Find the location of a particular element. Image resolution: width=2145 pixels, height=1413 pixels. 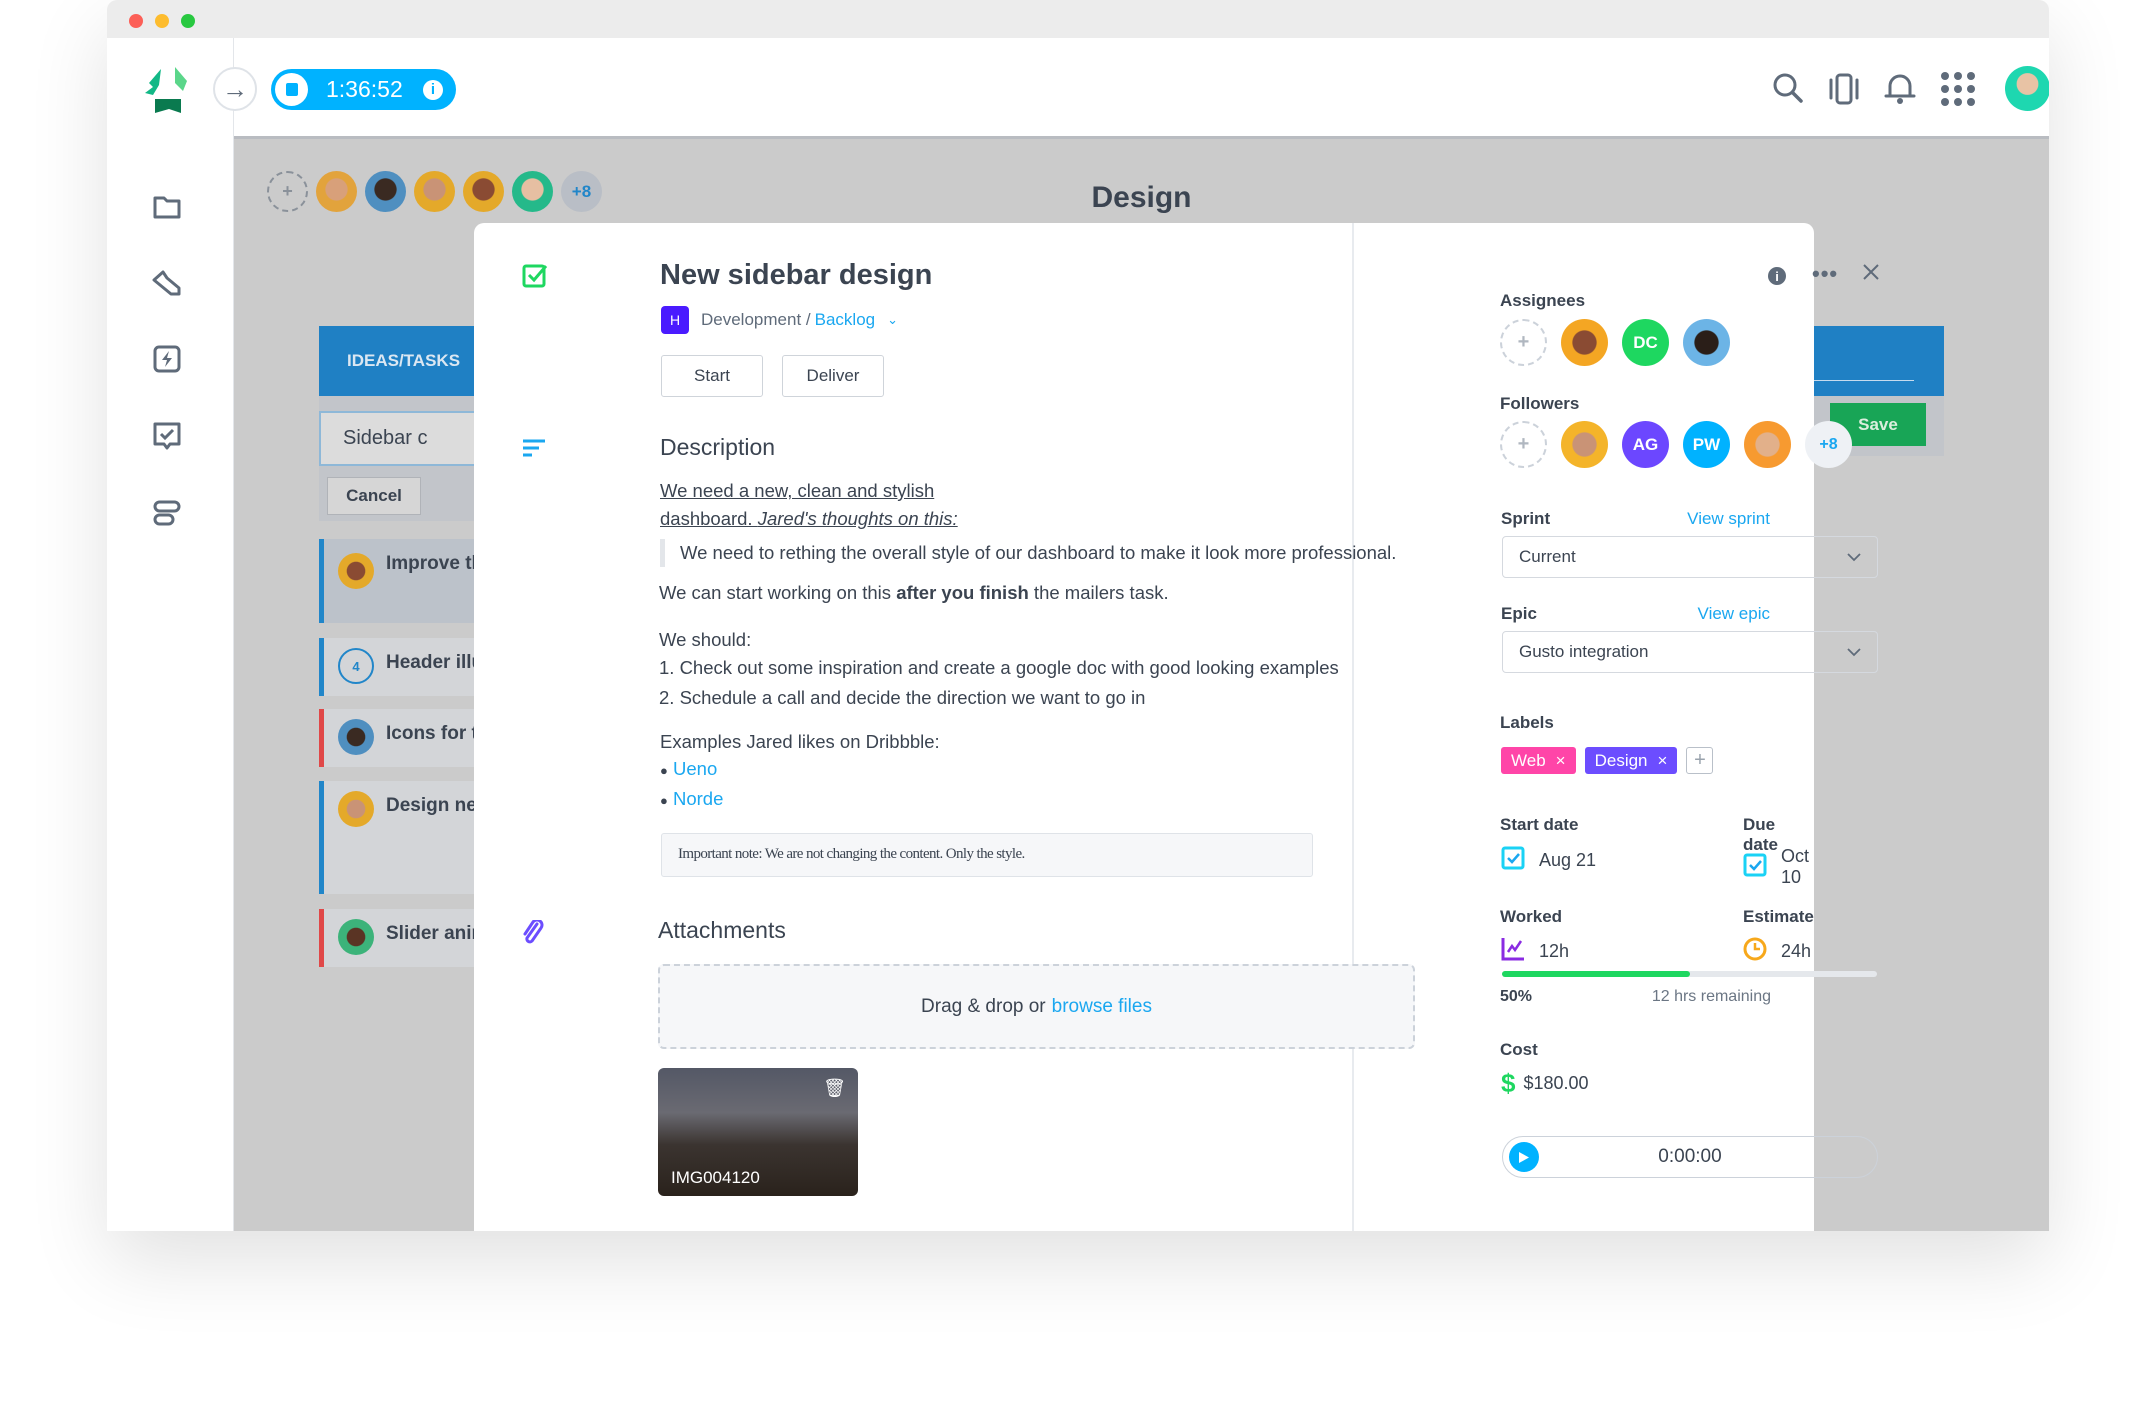

add-assignee-button: + is located at coordinates (1523, 342).